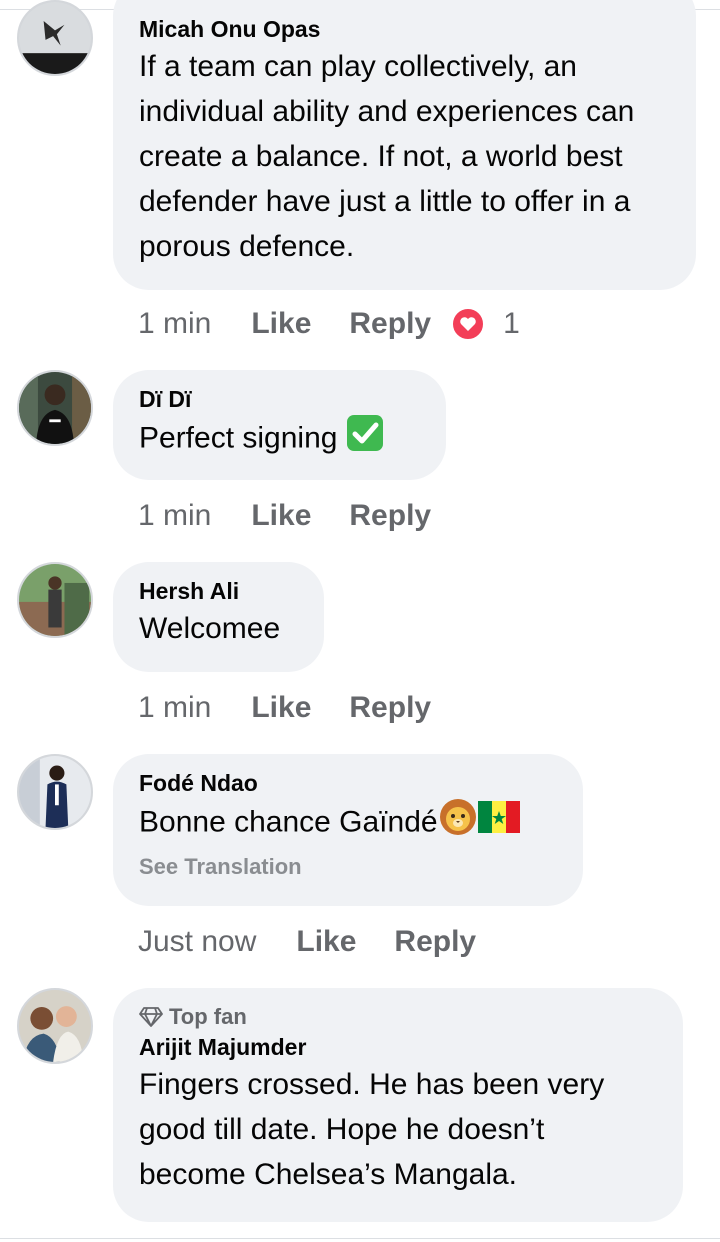 The height and width of the screenshot is (1242, 720). Describe the element at coordinates (288, 822) in the screenshot. I see `comment-text-content: Bonne chance Gaïndé` at that location.